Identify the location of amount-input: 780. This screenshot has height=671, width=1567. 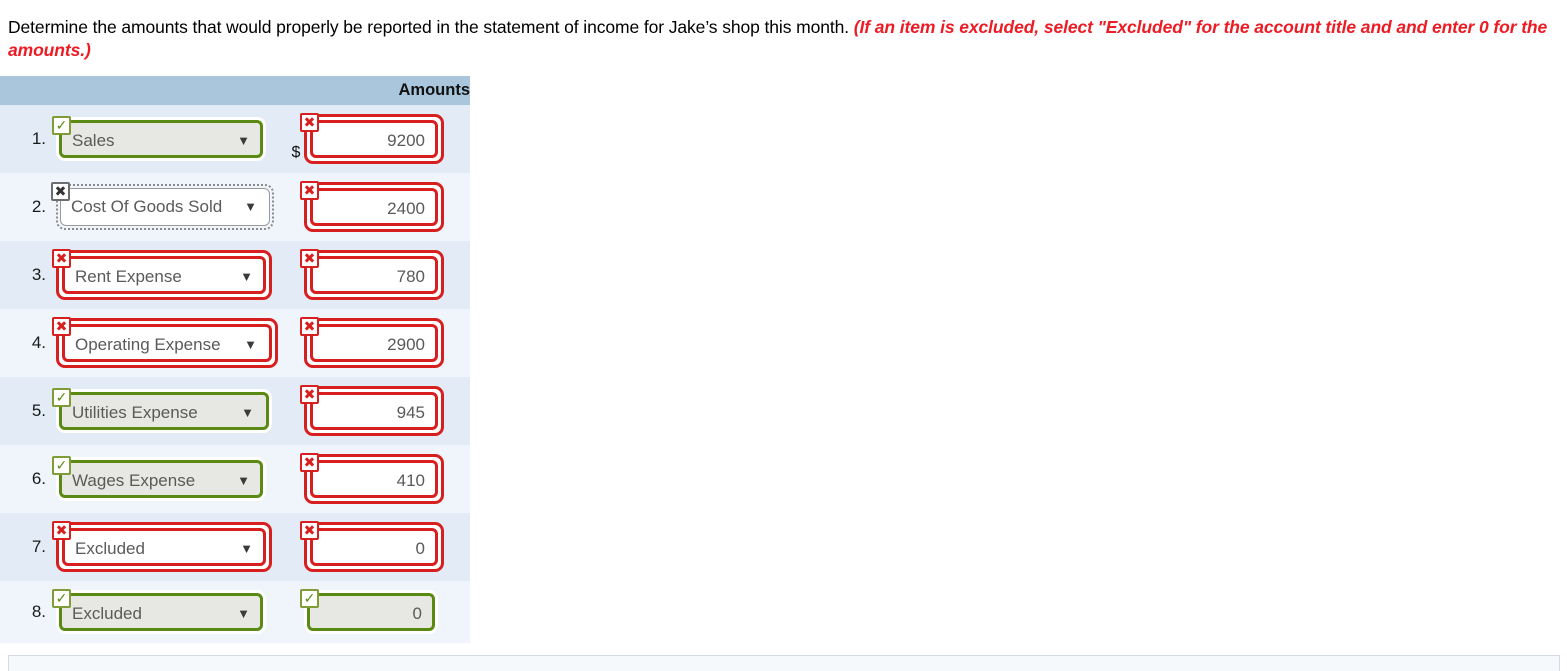
(374, 275).